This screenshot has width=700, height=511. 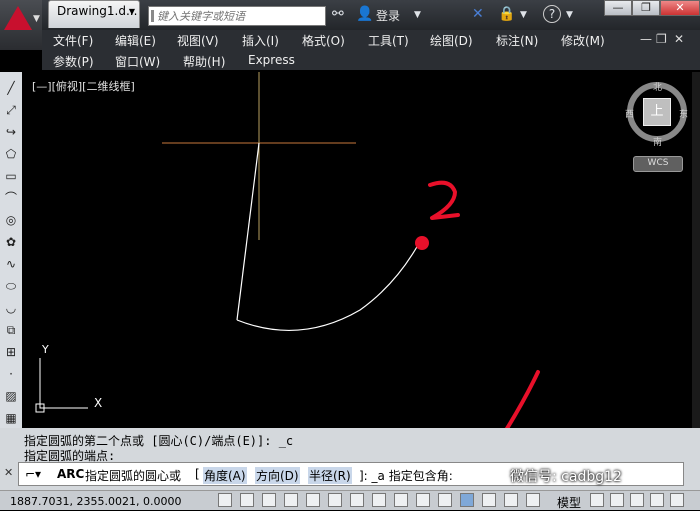 I want to click on status-bar: 1887.7031, 2355.0021, 0.0000 模型, so click(x=350, y=500).